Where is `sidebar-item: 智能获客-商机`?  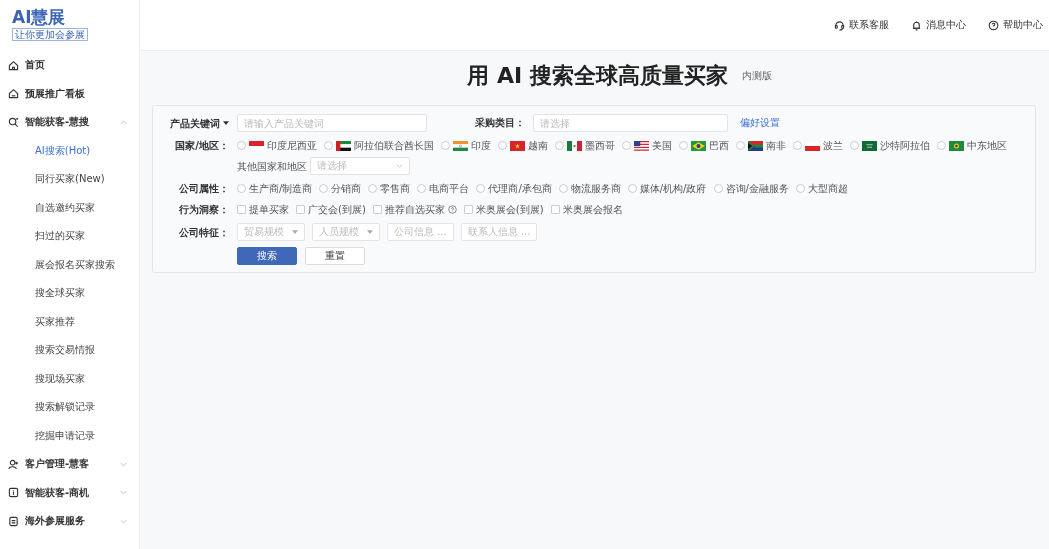 sidebar-item: 智能获客-商机 is located at coordinates (69, 492).